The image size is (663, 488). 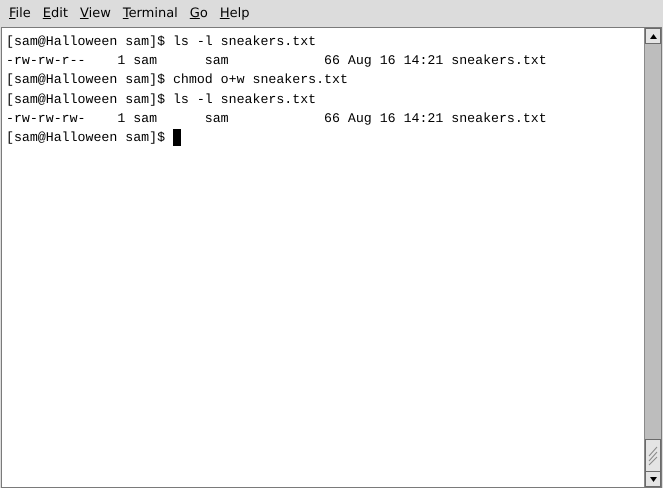 I want to click on scrollbar-thumb, so click(x=653, y=455).